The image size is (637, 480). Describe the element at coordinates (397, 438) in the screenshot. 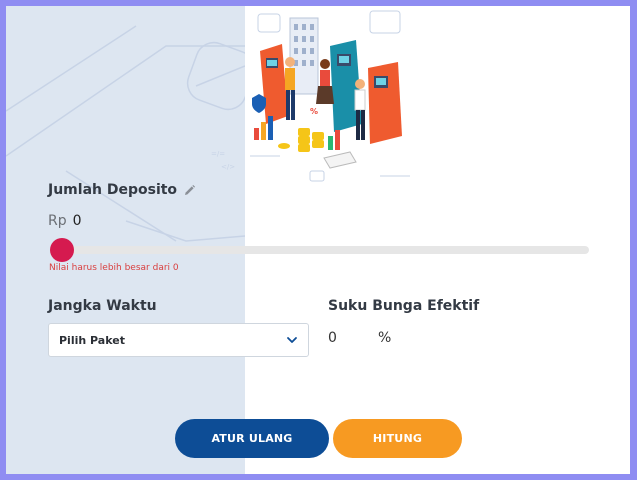

I see `calculate-button: HITUNG` at that location.